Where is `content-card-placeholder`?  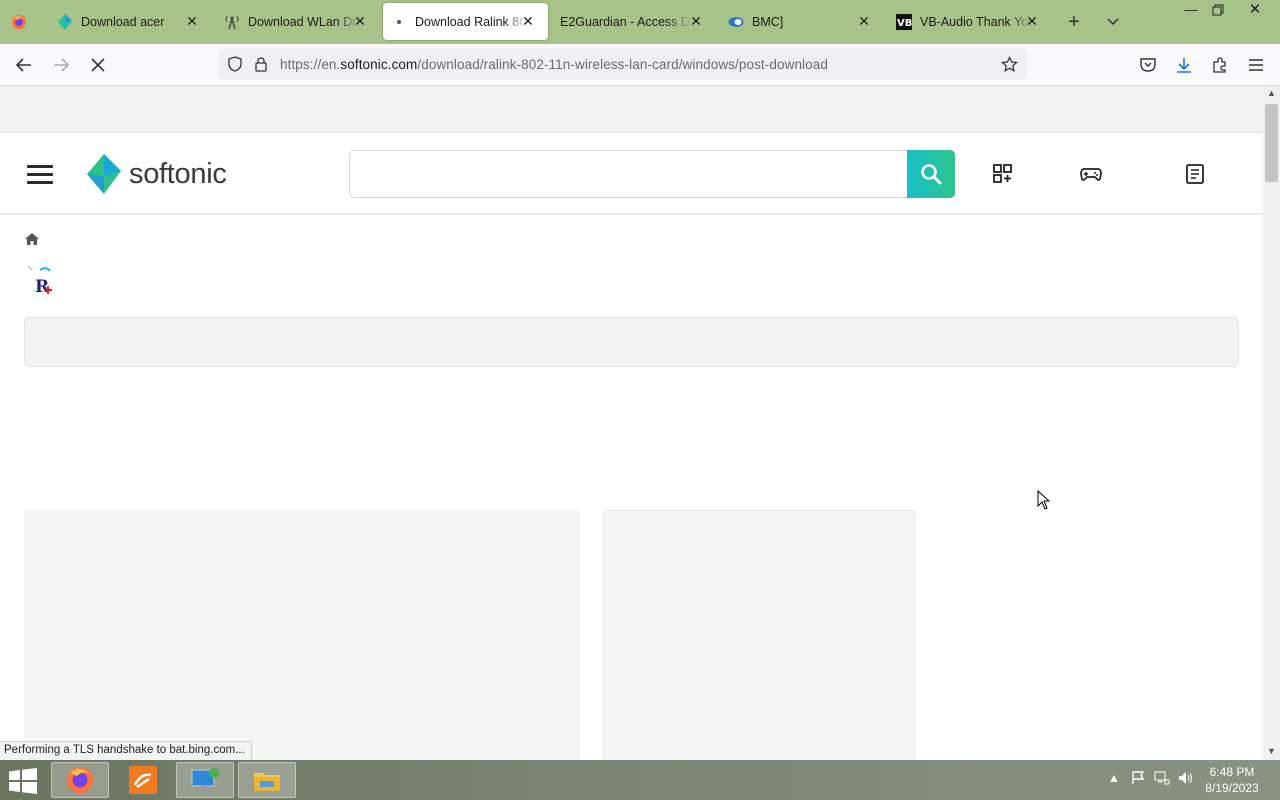
content-card-placeholder is located at coordinates (302, 635).